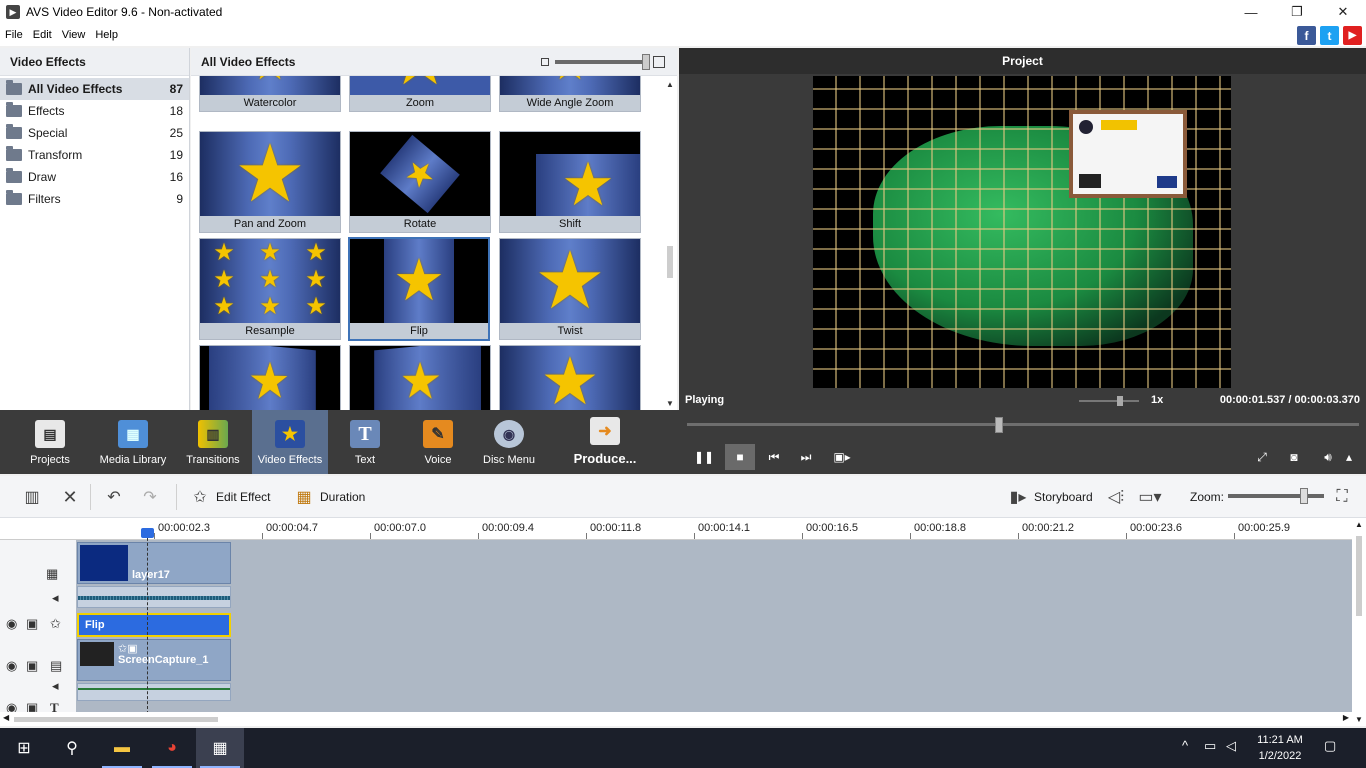 The height and width of the screenshot is (768, 1366). What do you see at coordinates (270, 289) in the screenshot?
I see `effect-tile-resample: ★ ★ ★ ★ ★ ★ ★ ★ ★ Resample` at bounding box center [270, 289].